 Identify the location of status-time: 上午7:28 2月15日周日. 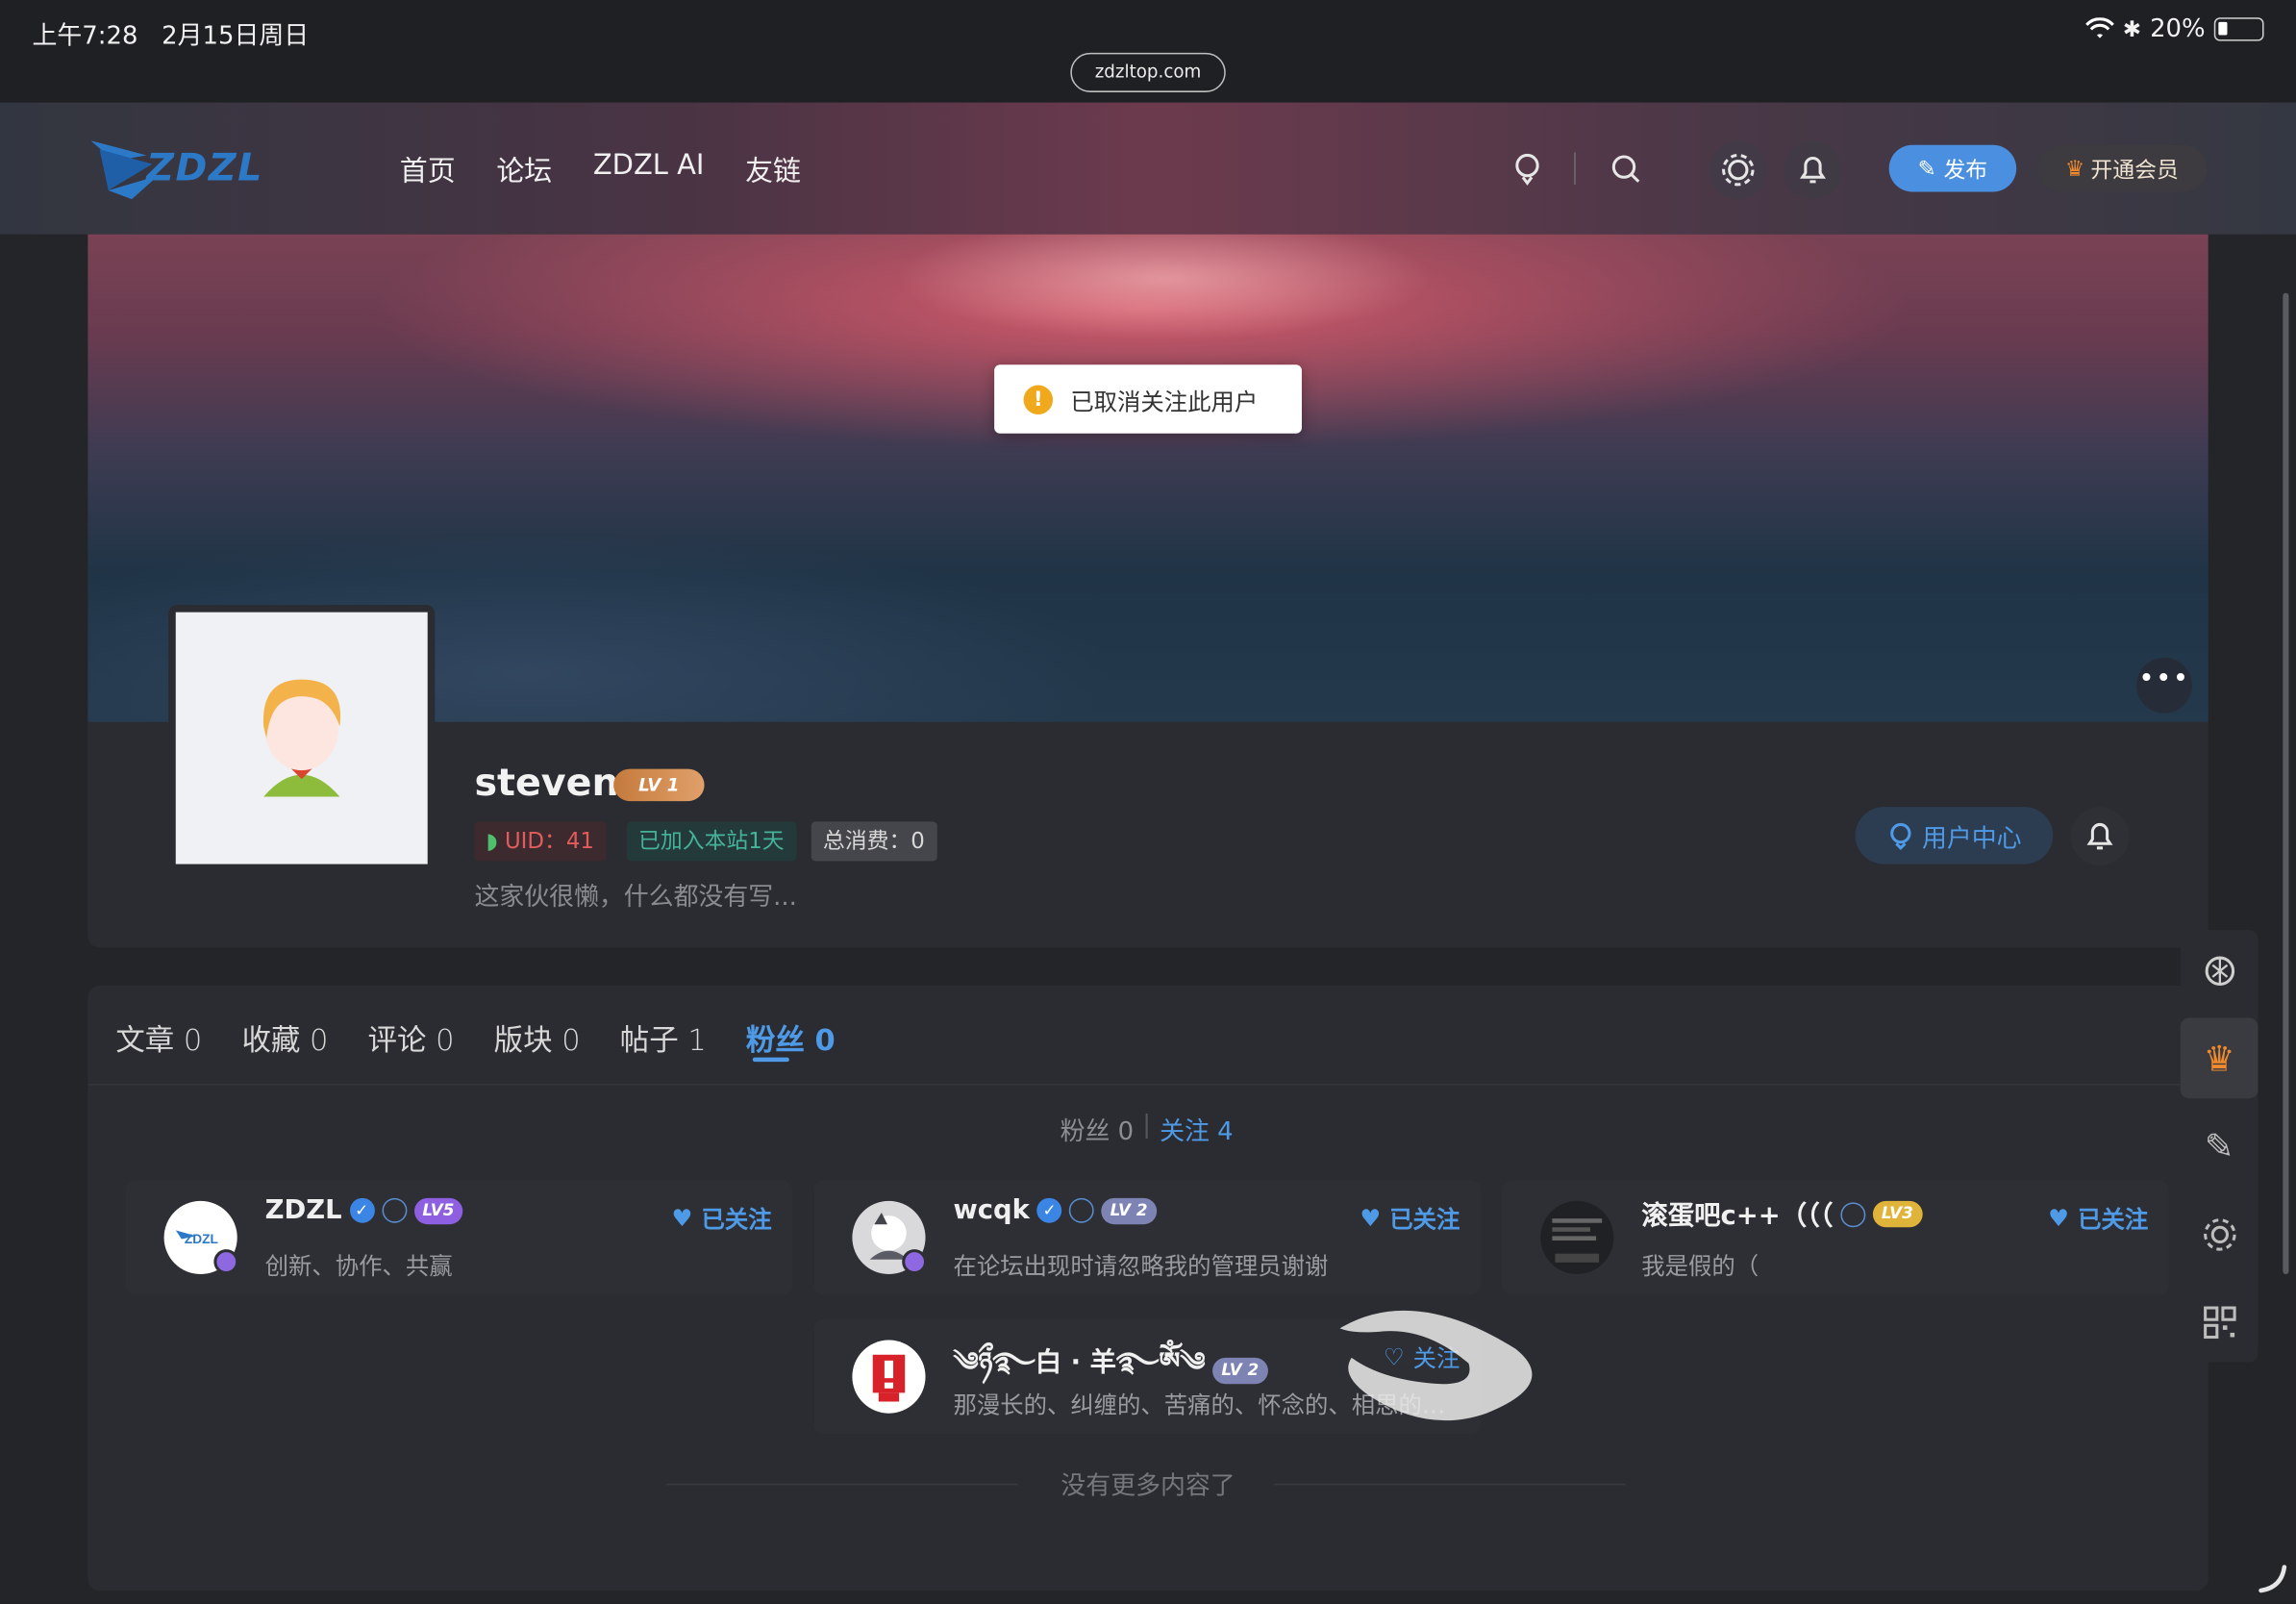
(171, 32).